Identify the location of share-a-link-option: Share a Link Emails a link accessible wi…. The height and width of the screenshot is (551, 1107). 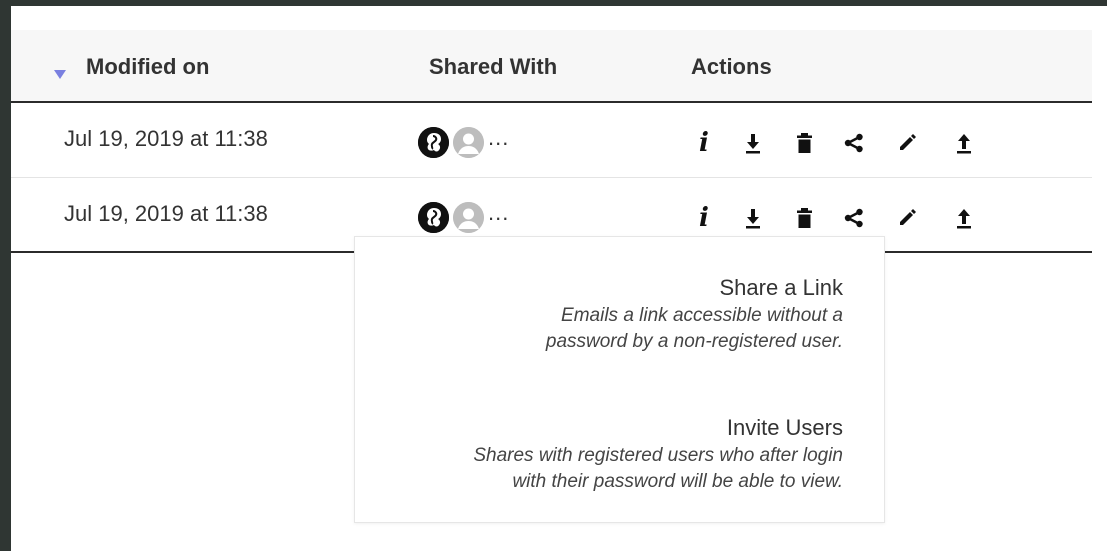
(694, 315).